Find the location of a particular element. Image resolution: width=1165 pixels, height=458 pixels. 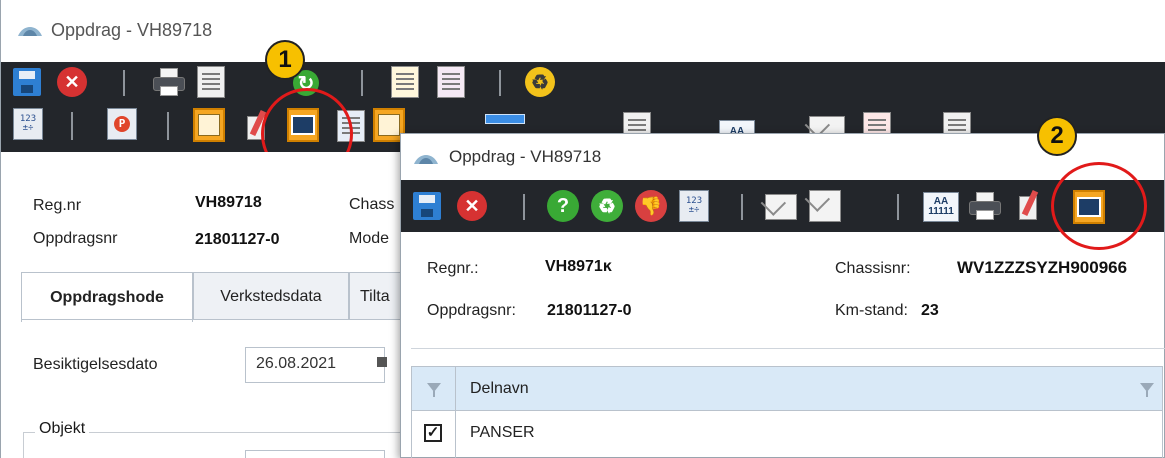

front-window-title: Oppdrag - VH89718 is located at coordinates (525, 156).